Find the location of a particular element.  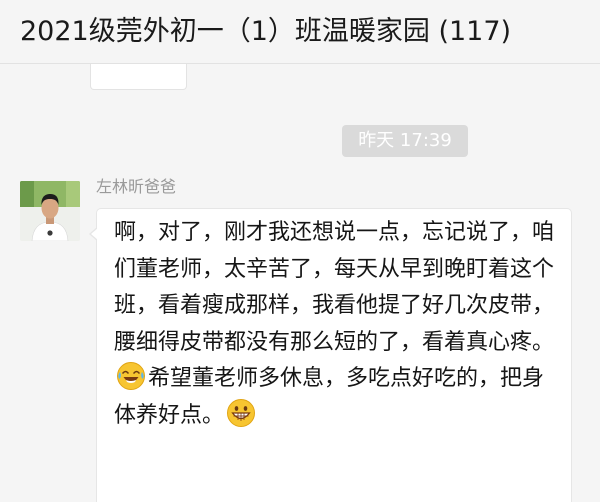

grinning-emoji-icon is located at coordinates (241, 413).